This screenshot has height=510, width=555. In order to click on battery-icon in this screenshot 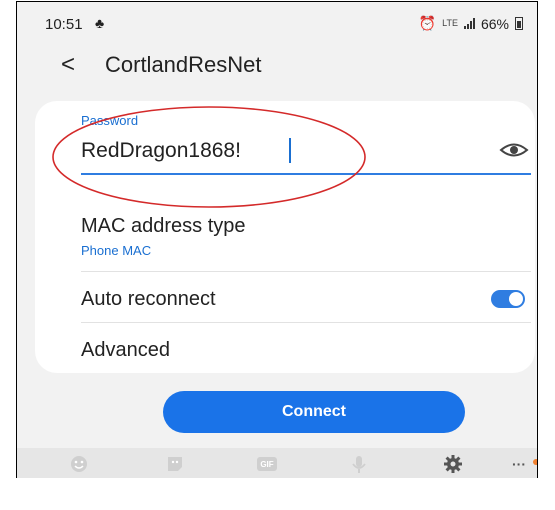, I will do `click(519, 23)`.